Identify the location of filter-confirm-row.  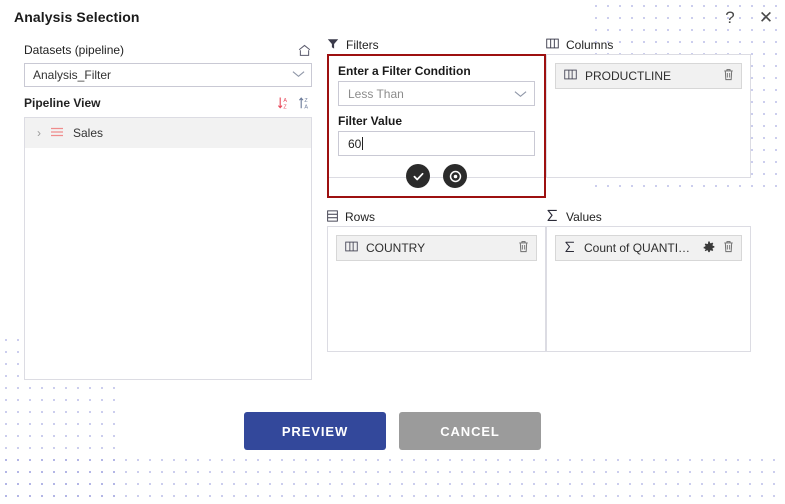
(436, 176).